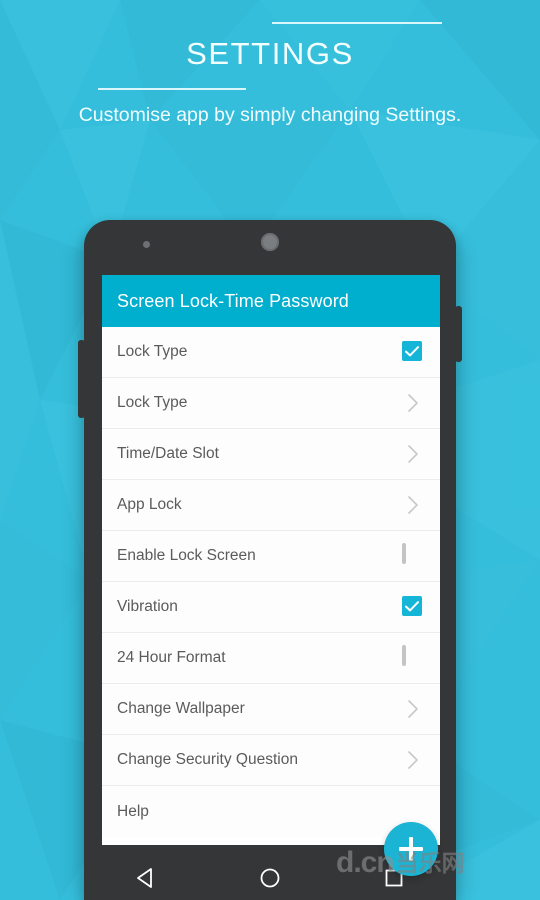 The height and width of the screenshot is (900, 540). I want to click on no-control, so click(413, 812).